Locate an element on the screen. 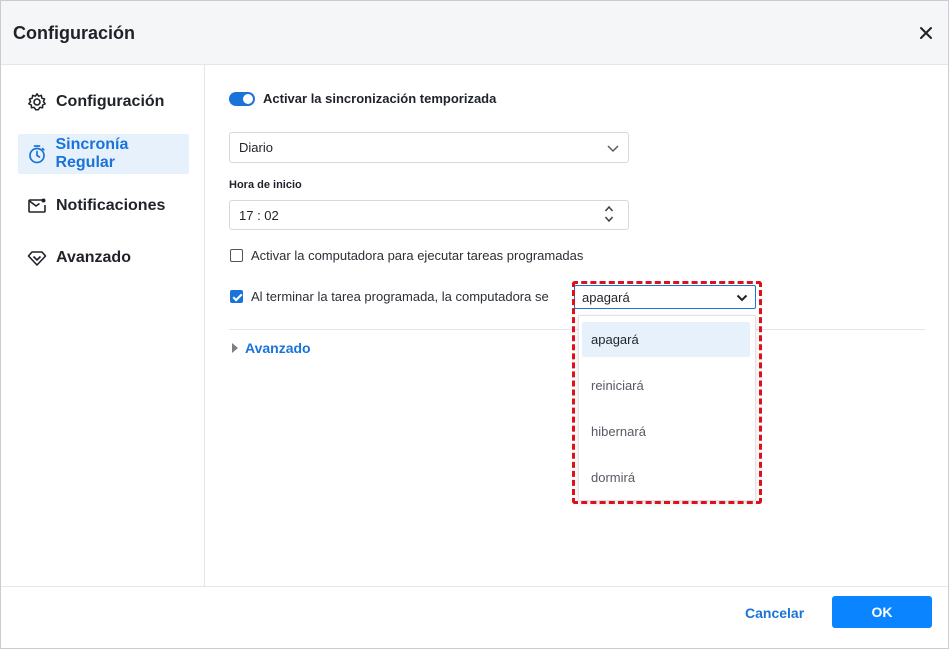 Image resolution: width=949 pixels, height=649 pixels. dialog-header: Configuración is located at coordinates (474, 33).